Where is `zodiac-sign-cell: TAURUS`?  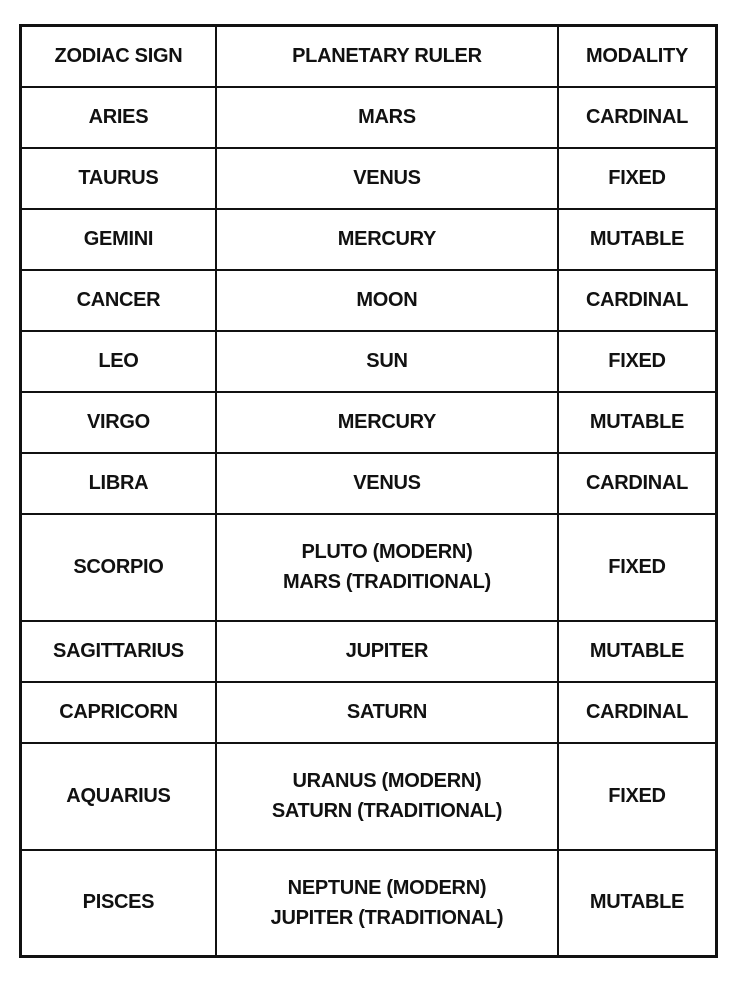
zodiac-sign-cell: TAURUS is located at coordinates (118, 178).